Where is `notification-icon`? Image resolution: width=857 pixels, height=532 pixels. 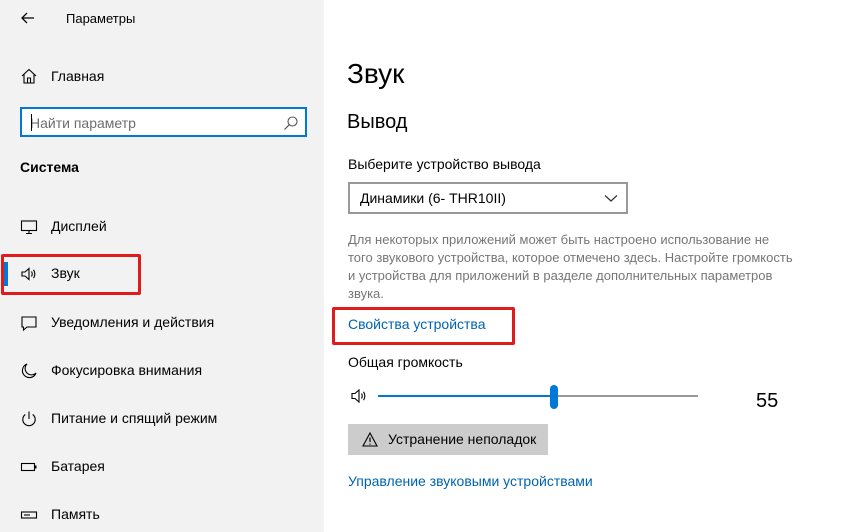 notification-icon is located at coordinates (29, 324).